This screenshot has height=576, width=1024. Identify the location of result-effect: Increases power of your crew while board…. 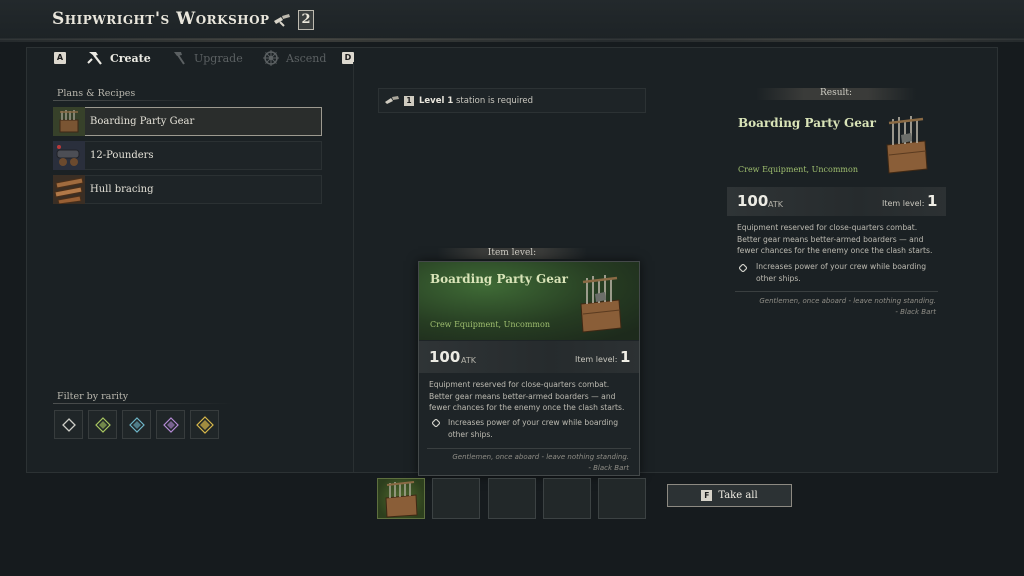
(841, 272).